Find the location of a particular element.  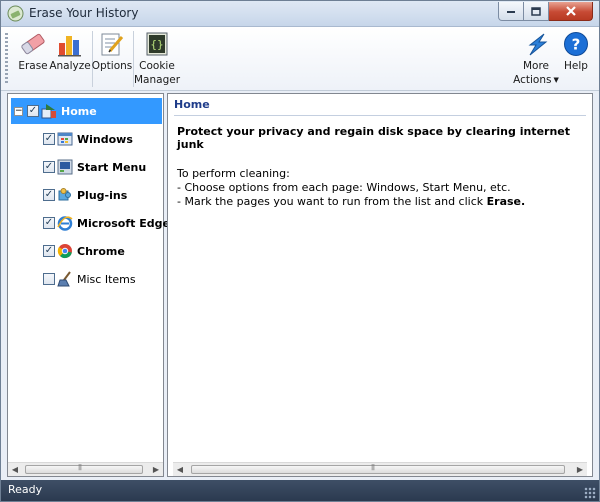

minimize-icon is located at coordinates (511, 12).